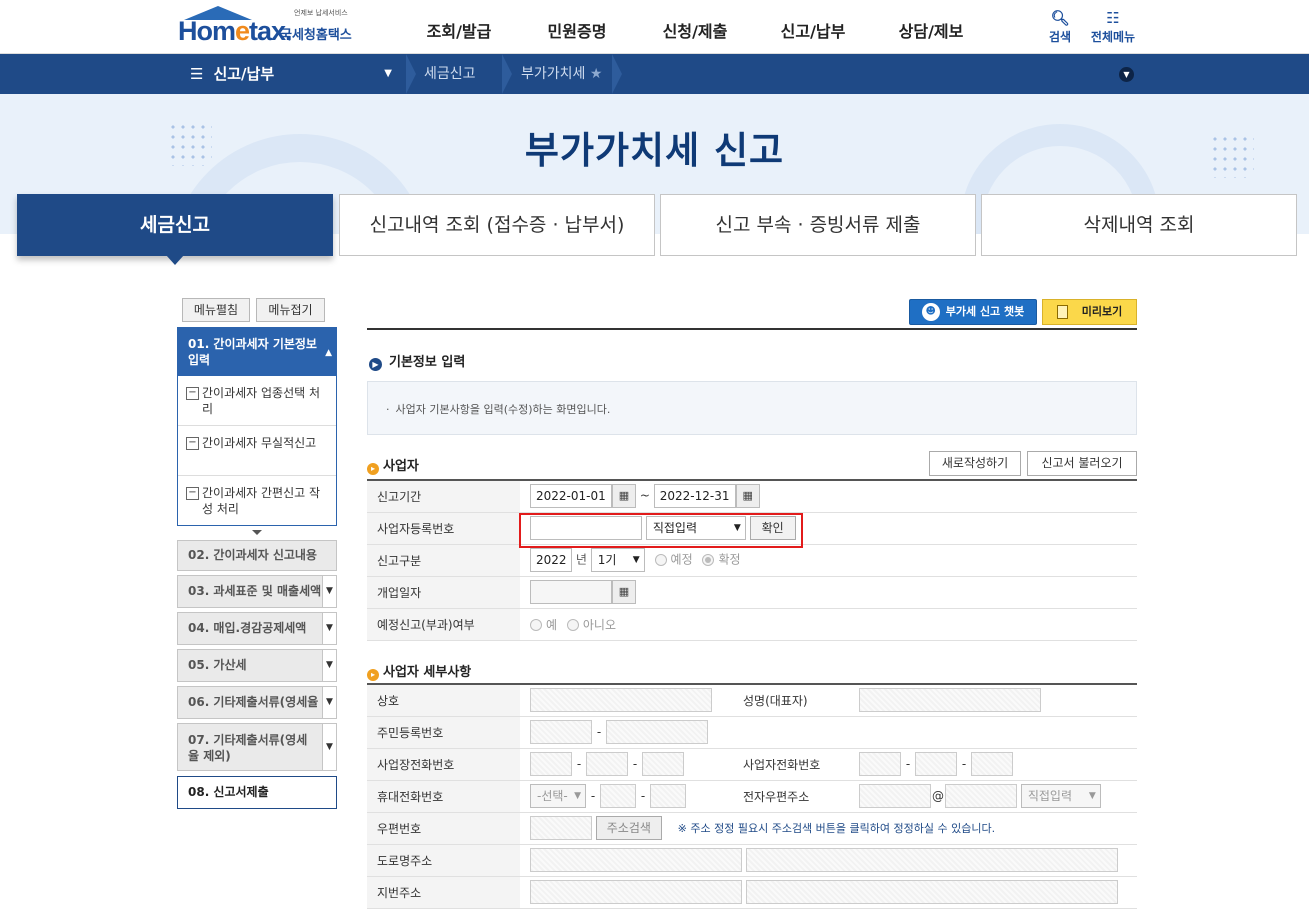 The height and width of the screenshot is (909, 1309). Describe the element at coordinates (931, 892) in the screenshot. I see `lot-address-2-input` at that location.